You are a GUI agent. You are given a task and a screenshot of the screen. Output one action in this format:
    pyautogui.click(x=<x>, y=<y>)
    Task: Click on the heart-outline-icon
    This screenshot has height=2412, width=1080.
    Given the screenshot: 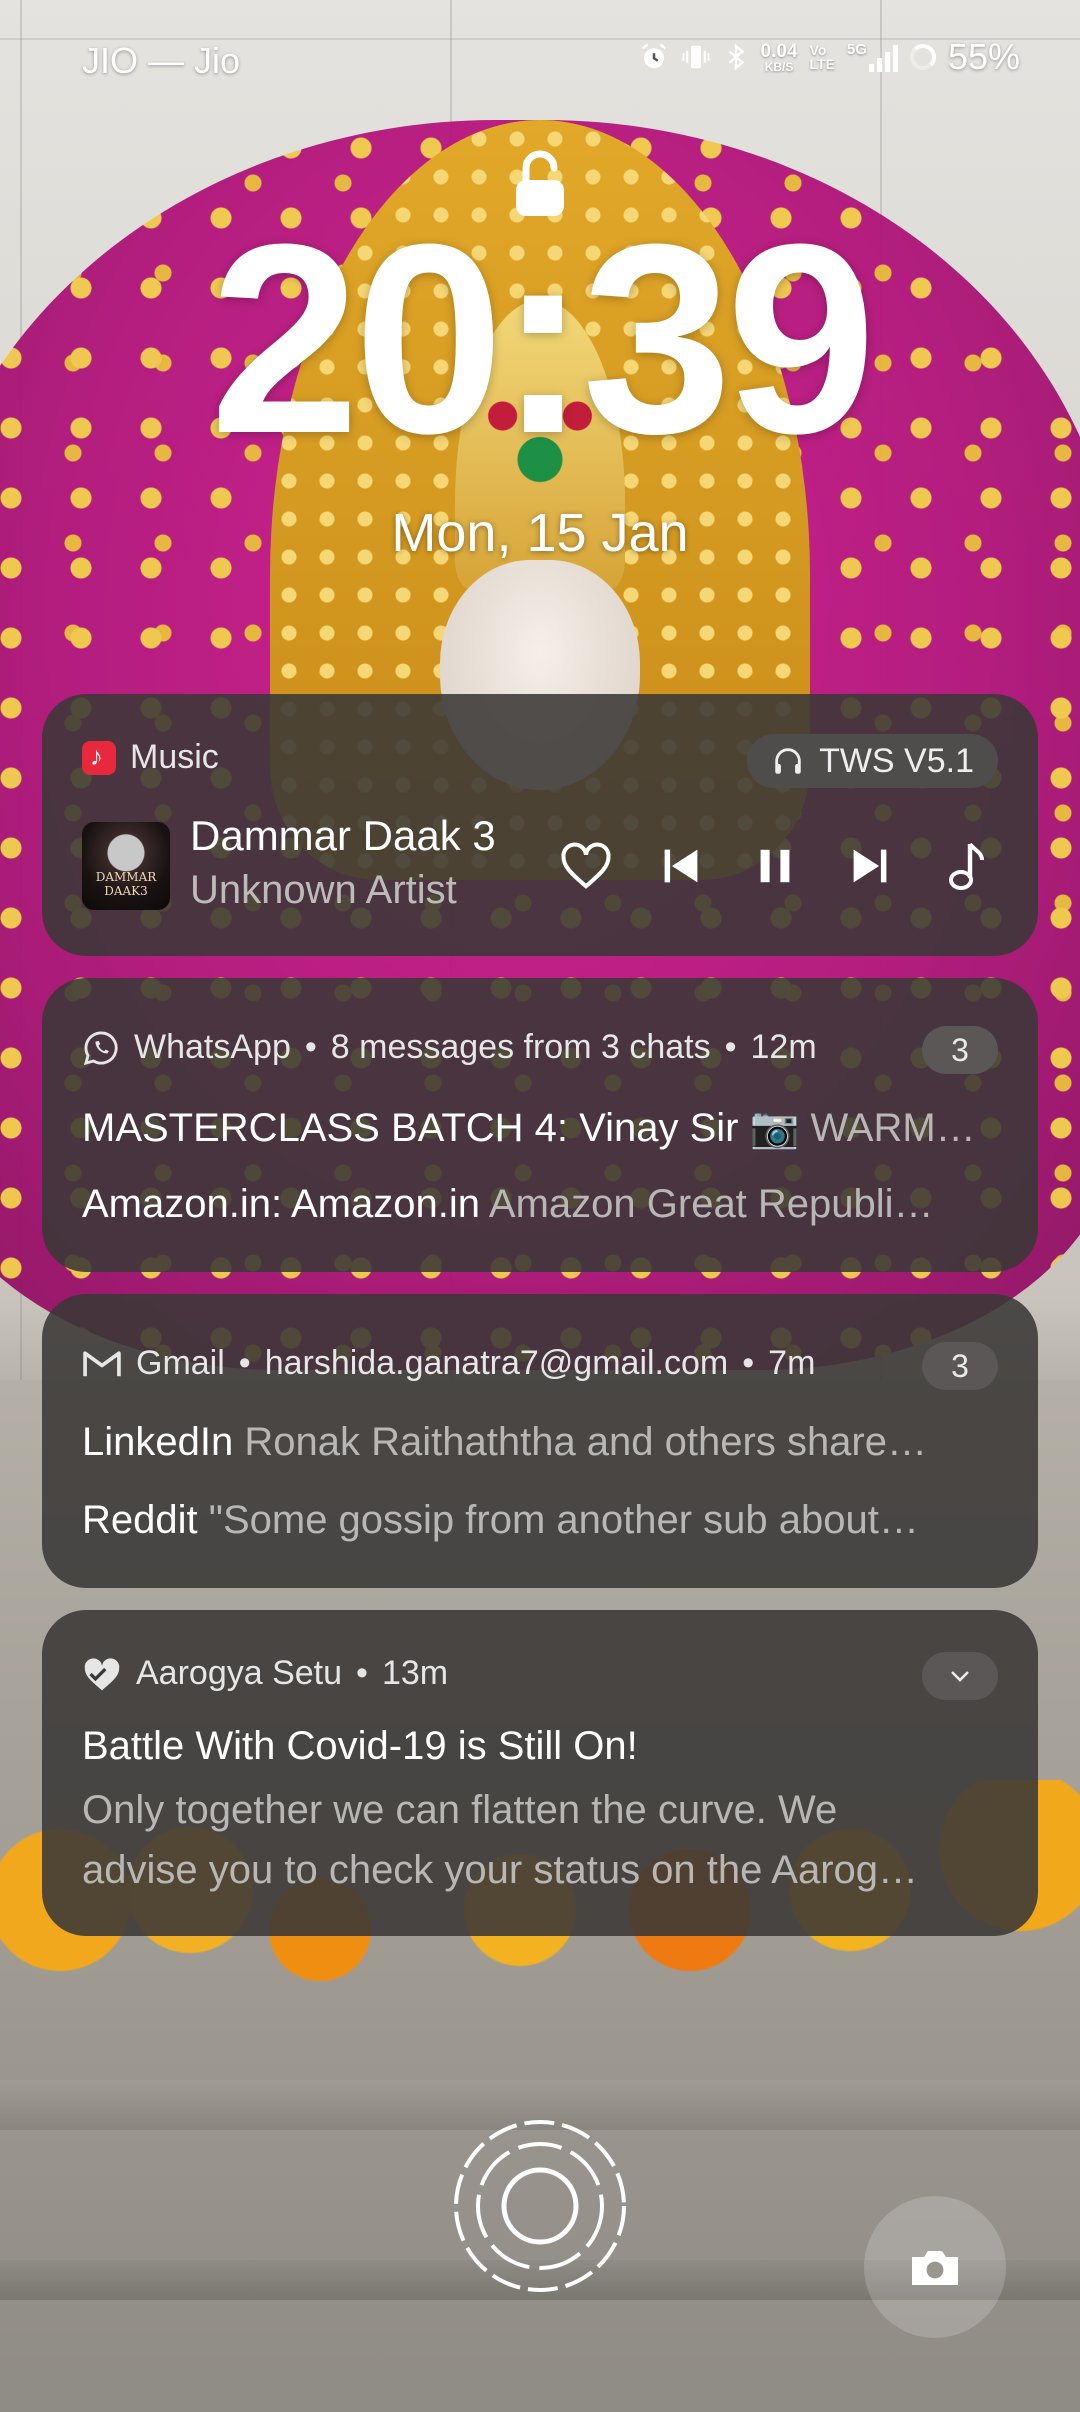 What is the action you would take?
    pyautogui.click(x=586, y=865)
    